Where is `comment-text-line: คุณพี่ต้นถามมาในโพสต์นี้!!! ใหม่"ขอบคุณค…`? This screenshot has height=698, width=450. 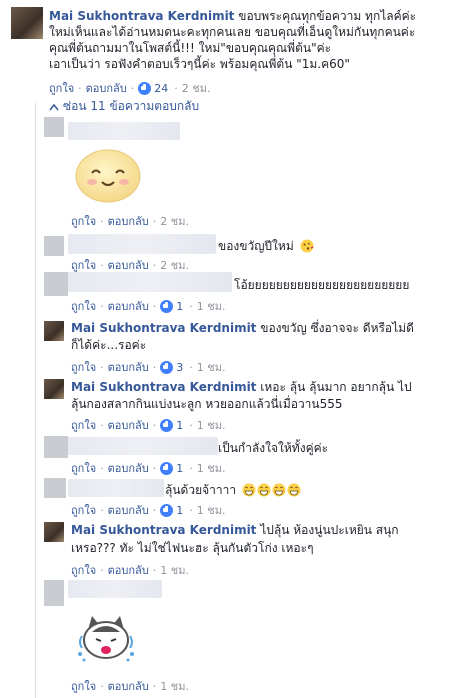
comment-text-line: คุณพี่ต้นถามมาในโพสต์นี้!!! ใหม่"ขอบคุณค… is located at coordinates (190, 48).